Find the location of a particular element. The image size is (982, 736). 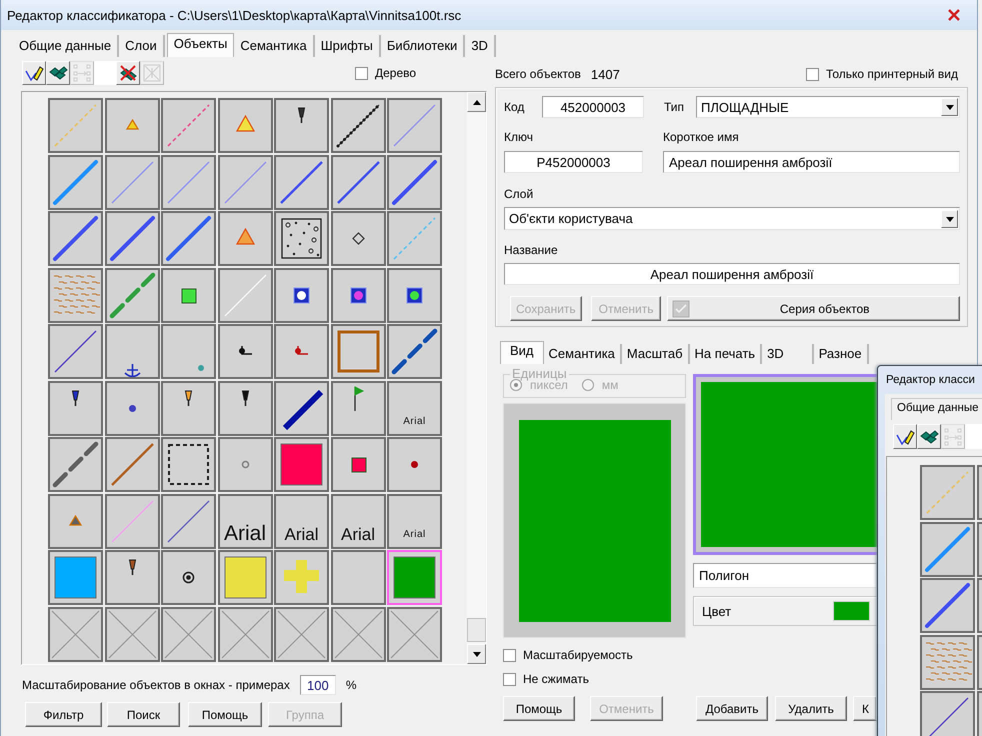

search-button: Поиск is located at coordinates (143, 714).